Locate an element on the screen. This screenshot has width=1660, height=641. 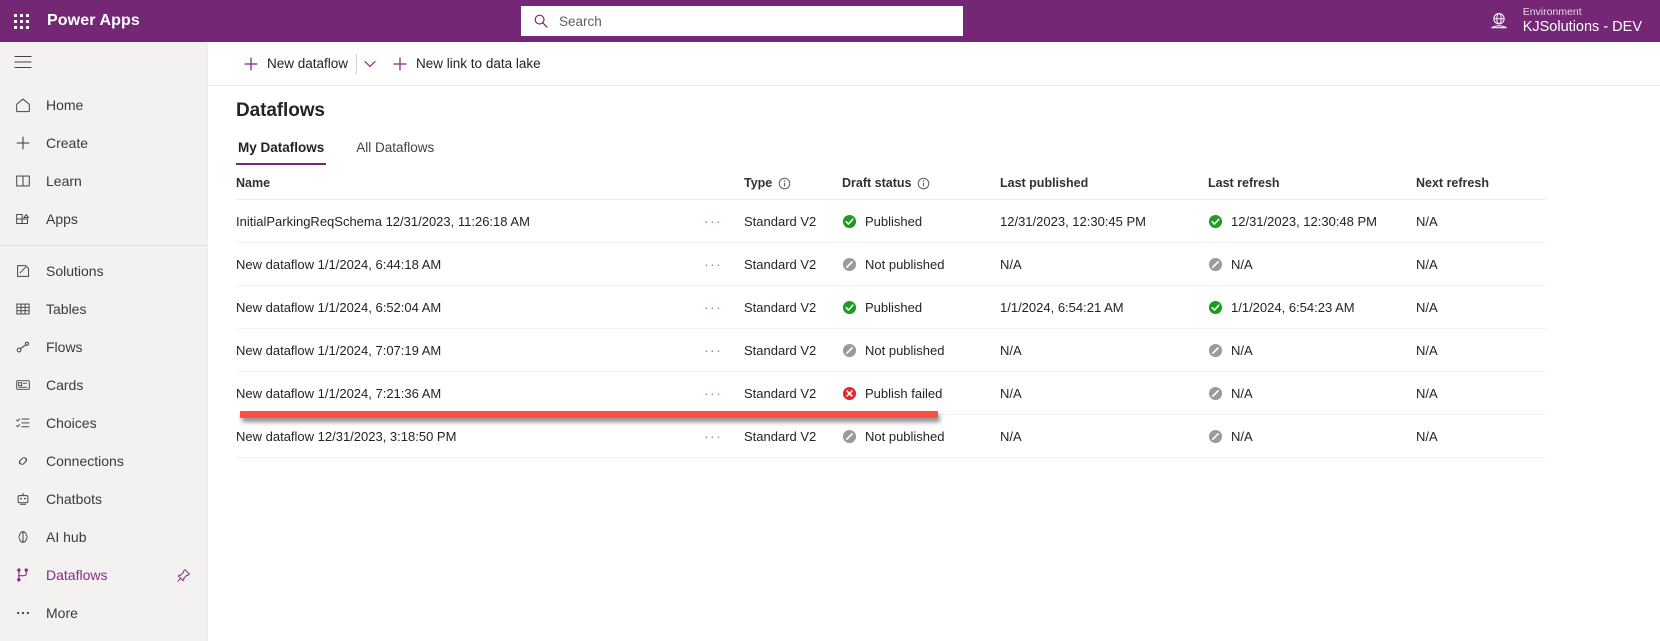
hamburger-icon is located at coordinates (23, 62).